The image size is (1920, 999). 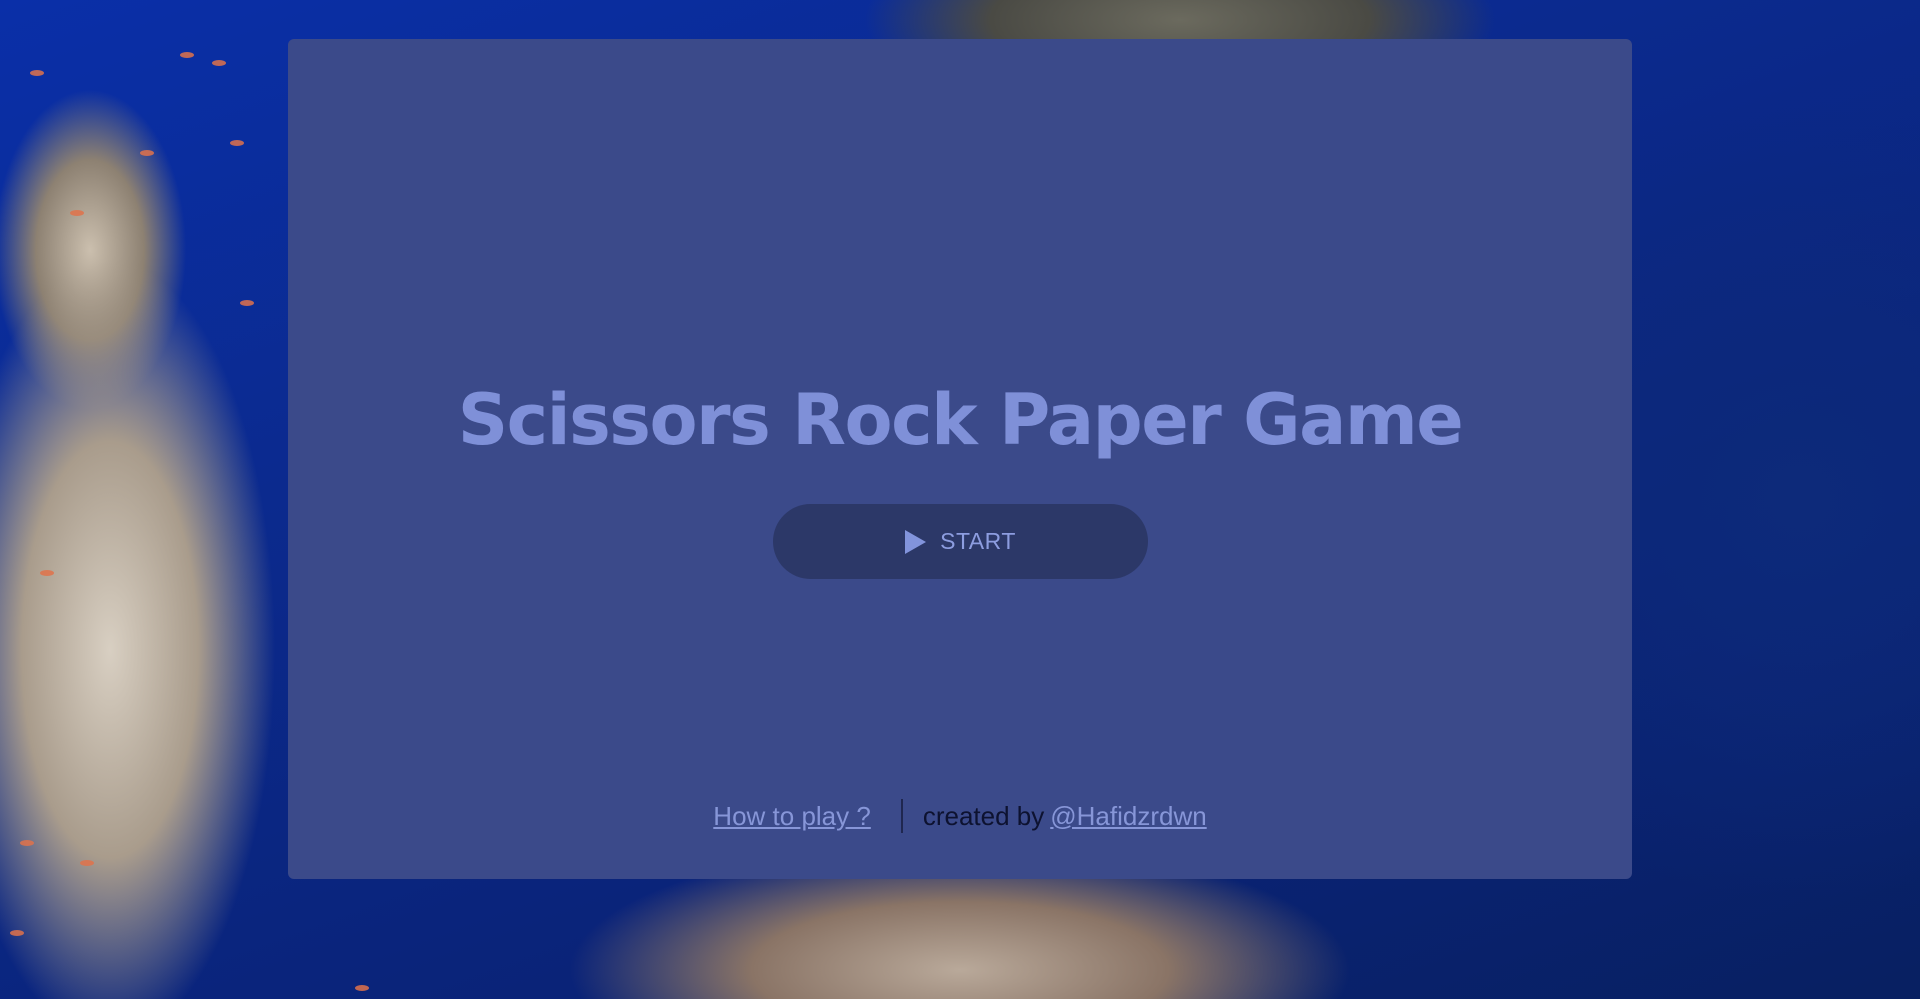 What do you see at coordinates (978, 541) in the screenshot?
I see `start-button-label: START` at bounding box center [978, 541].